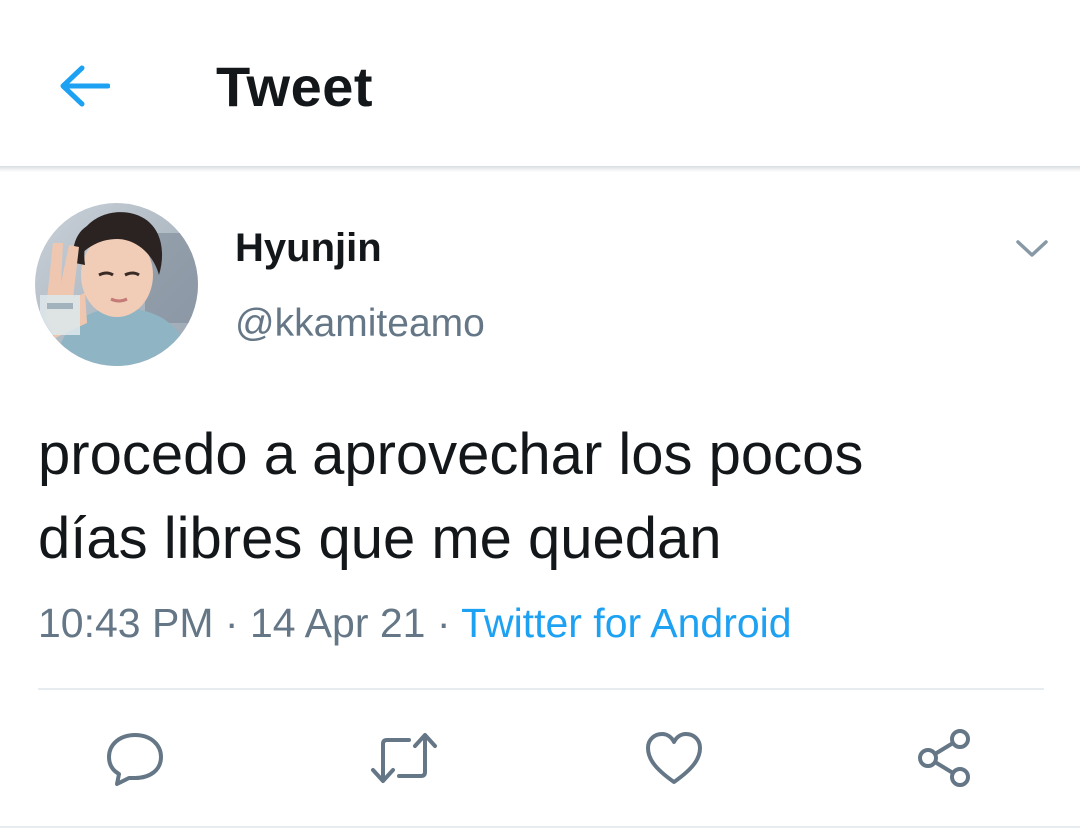  I want to click on tweet-text-line: procedo a aprovechar los pocos, so click(451, 454).